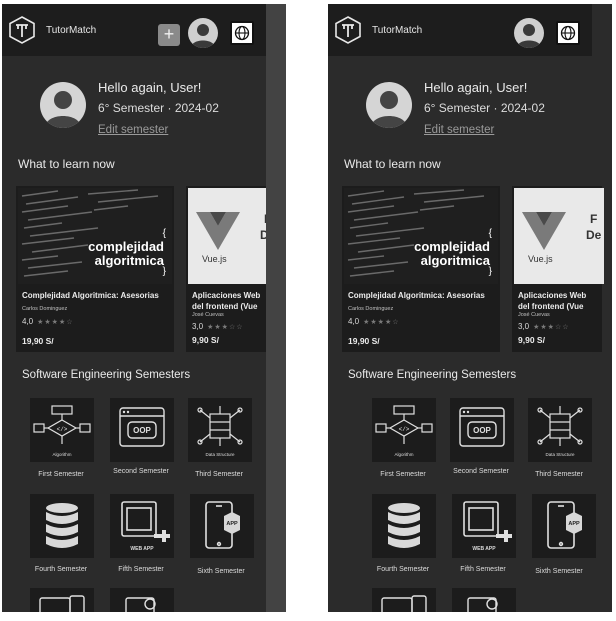  What do you see at coordinates (226, 301) in the screenshot?
I see `course-title: Aplicaciones Web del frontend (Vue` at bounding box center [226, 301].